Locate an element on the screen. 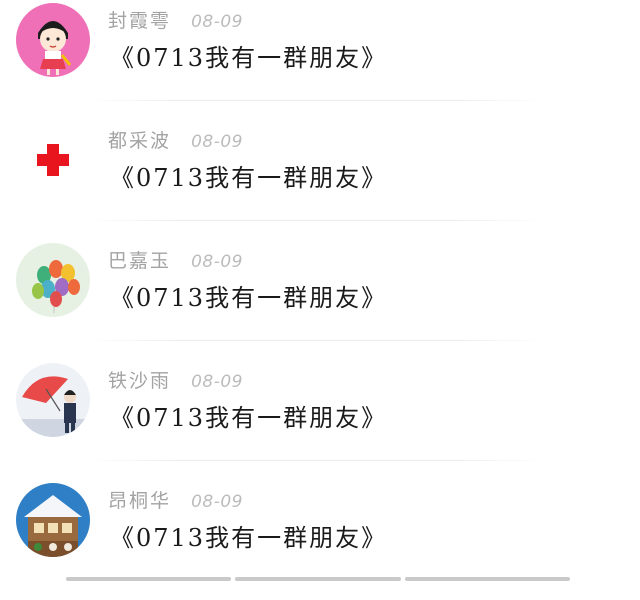 The width and height of the screenshot is (640, 600). sender-name: 铁沙雨 is located at coordinates (140, 381).